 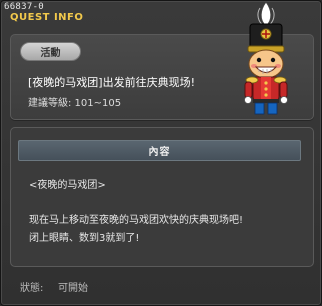 What do you see at coordinates (159, 150) in the screenshot?
I see `content-header: 內容` at bounding box center [159, 150].